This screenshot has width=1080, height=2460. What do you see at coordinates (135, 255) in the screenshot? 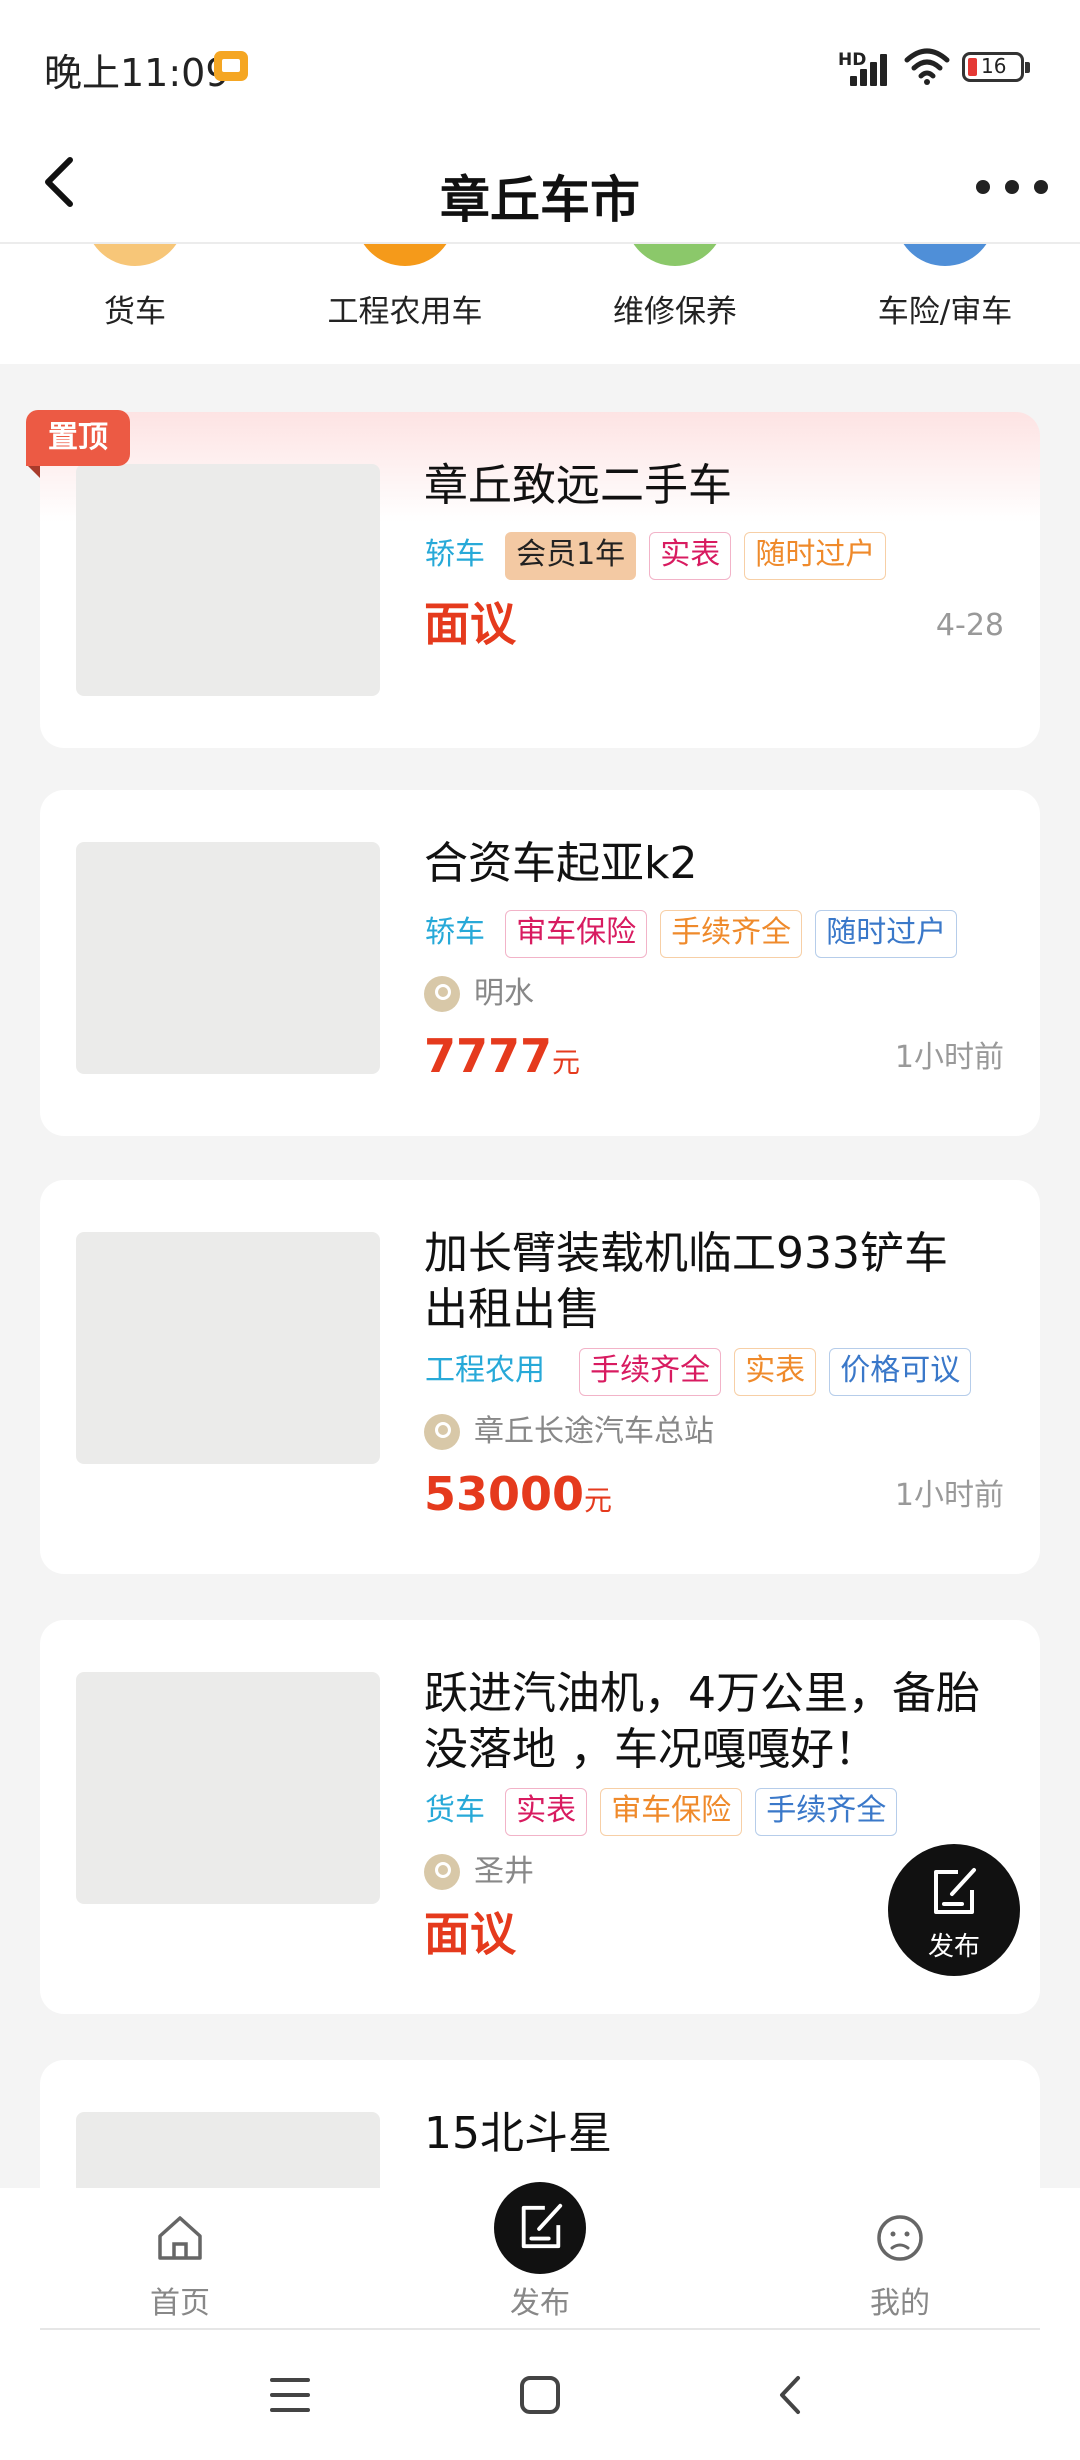
I see `truck-category-icon` at bounding box center [135, 255].